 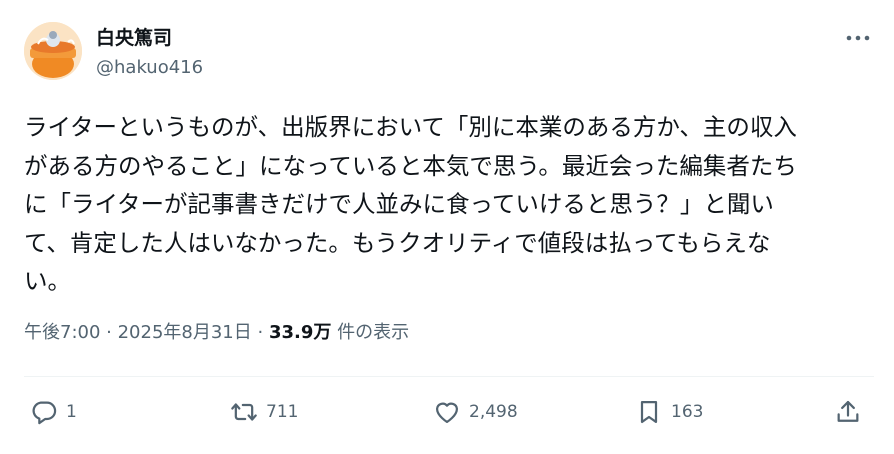 I want to click on tweet-line: がある方のやること」になっていると本気で思う。最近会った編集者たち, so click(x=410, y=165).